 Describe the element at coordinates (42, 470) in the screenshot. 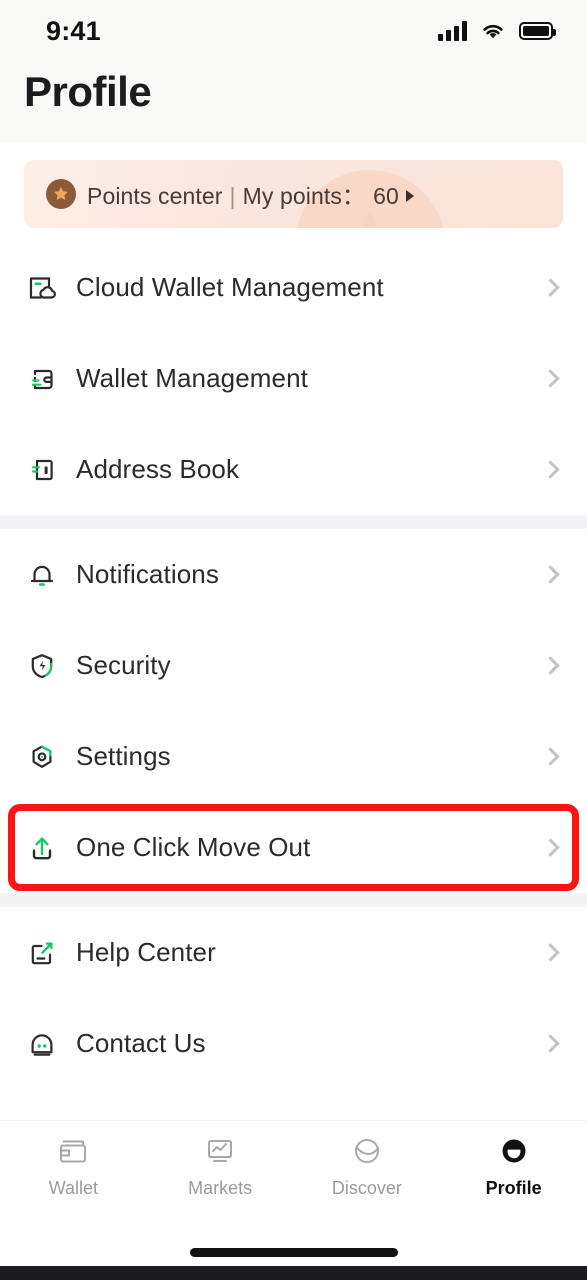

I see `address-book-icon` at that location.